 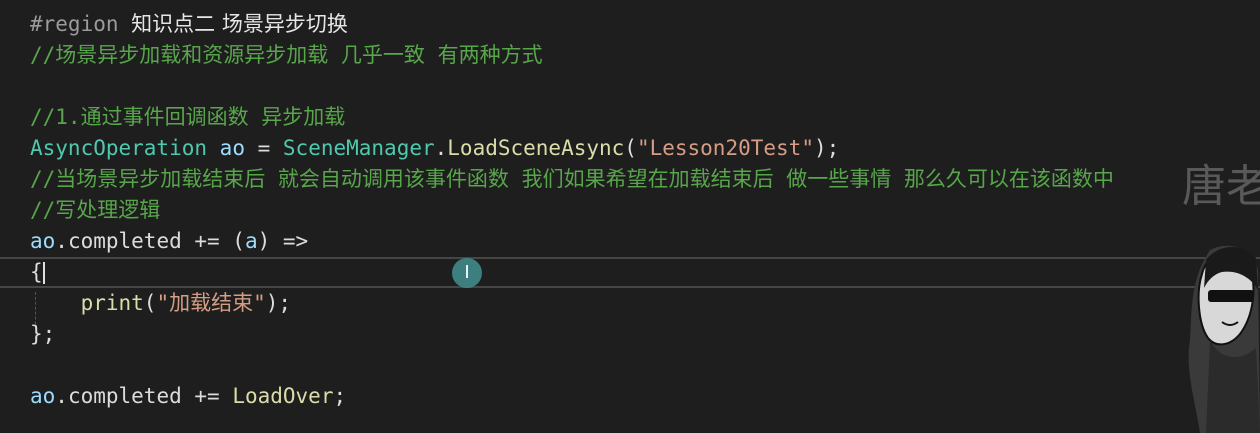 What do you see at coordinates (630, 272) in the screenshot?
I see `current-line-highlight` at bounding box center [630, 272].